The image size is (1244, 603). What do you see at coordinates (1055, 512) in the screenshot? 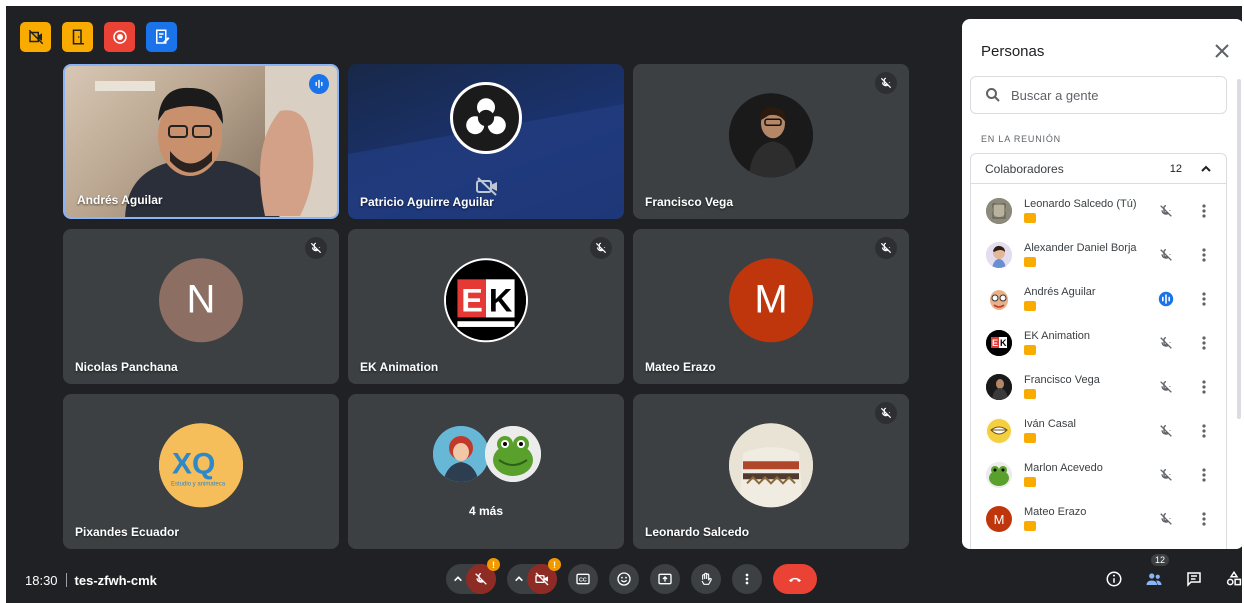
I see `participant-name: Mateo Erazo` at bounding box center [1055, 512].